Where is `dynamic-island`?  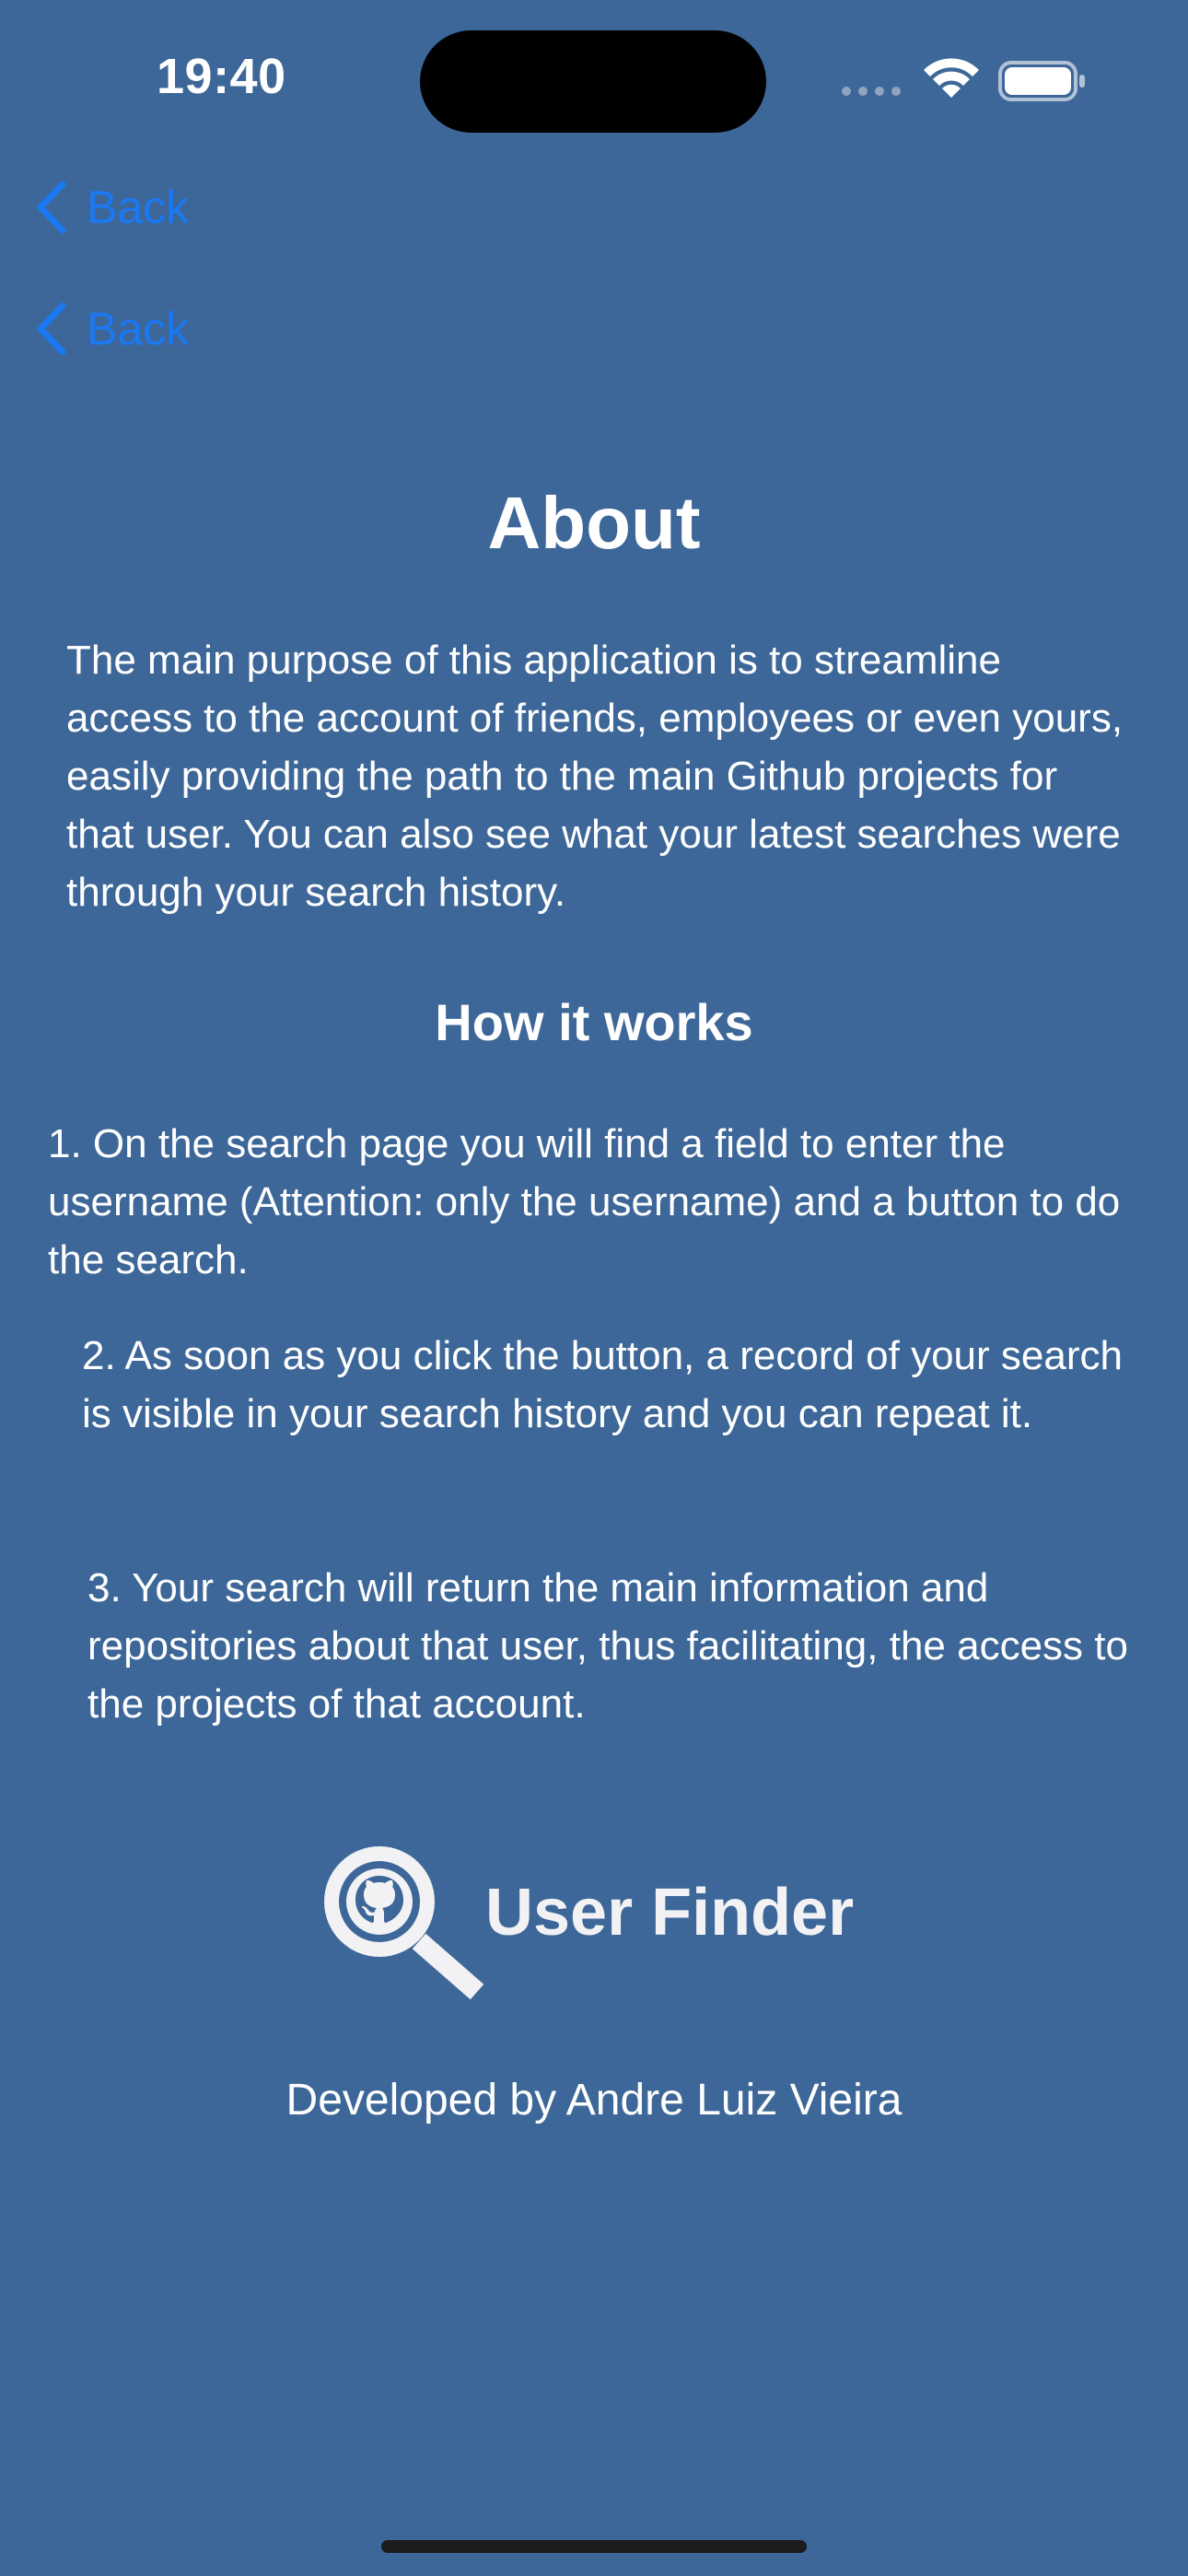
dynamic-island is located at coordinates (593, 81).